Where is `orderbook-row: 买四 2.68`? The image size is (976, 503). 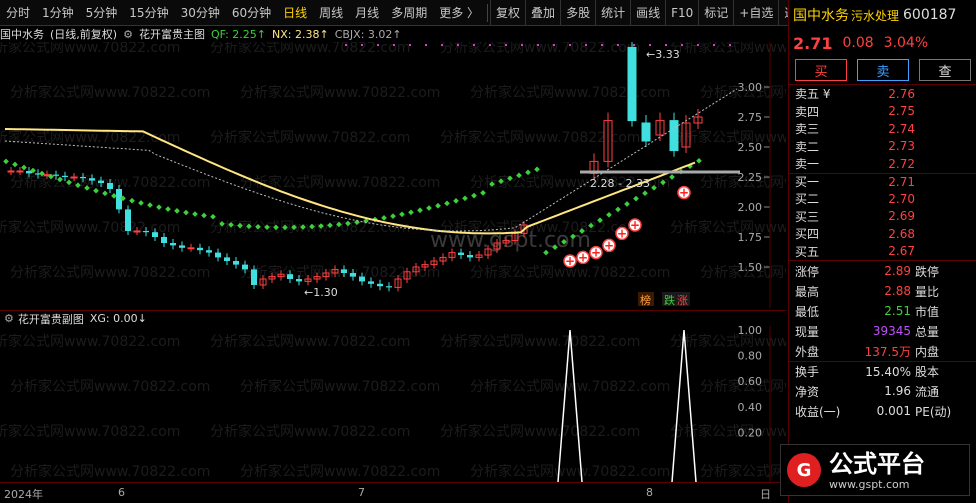 orderbook-row: 买四 2.68 is located at coordinates (882, 234).